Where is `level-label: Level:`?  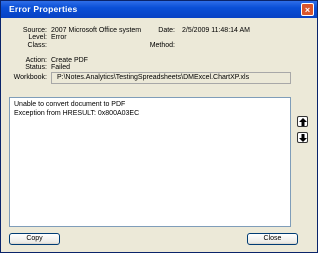 level-label: Level: is located at coordinates (37, 37).